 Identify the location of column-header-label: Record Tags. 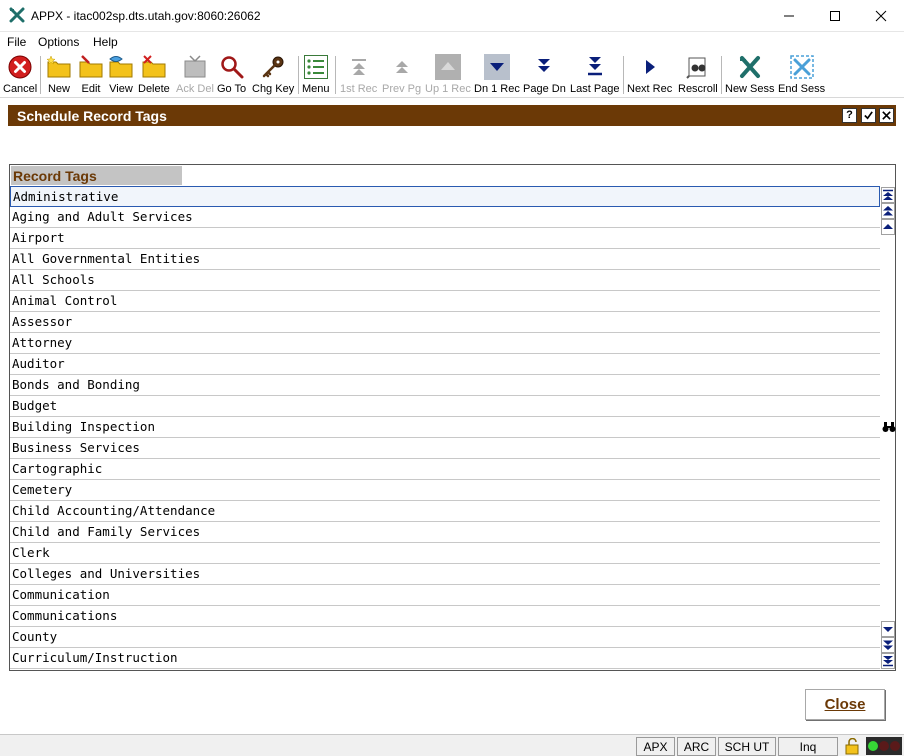
(55, 176).